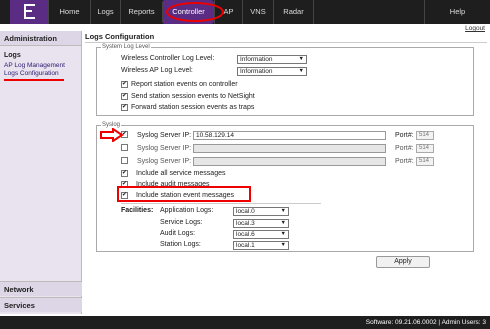 The height and width of the screenshot is (329, 490). Describe the element at coordinates (69, 12) in the screenshot. I see `nav-home: Home` at that location.